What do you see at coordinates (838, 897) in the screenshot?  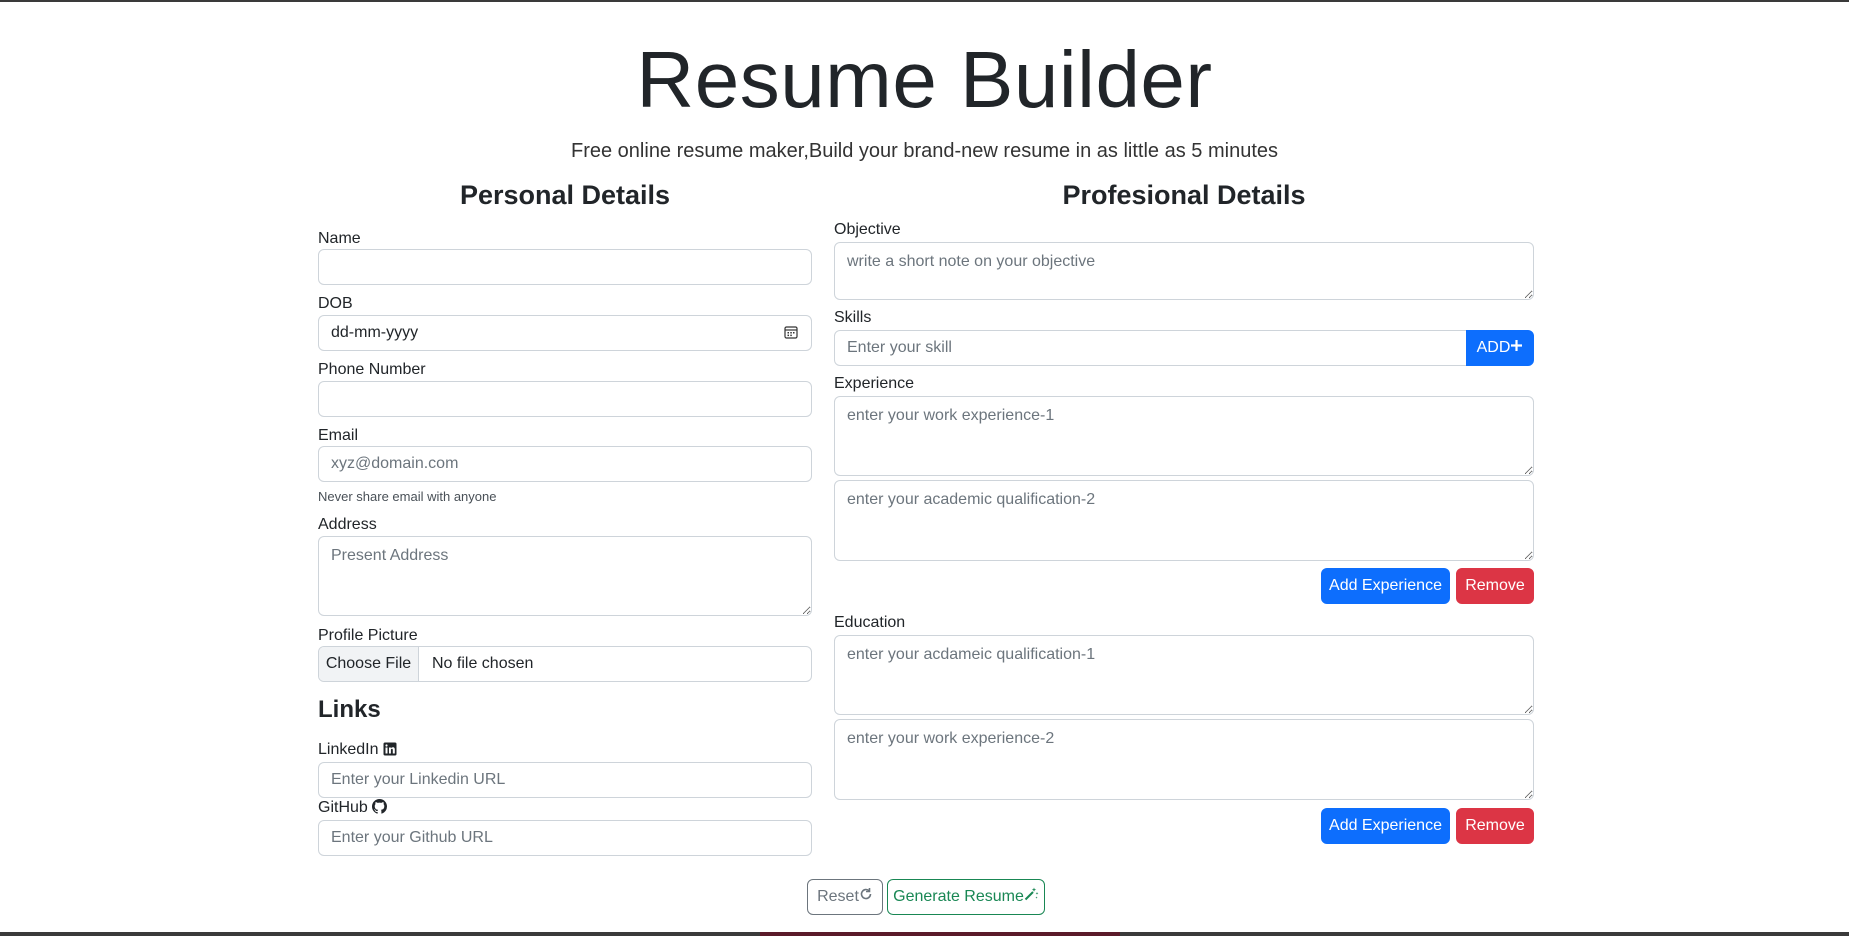 I see `reset-label: Reset` at bounding box center [838, 897].